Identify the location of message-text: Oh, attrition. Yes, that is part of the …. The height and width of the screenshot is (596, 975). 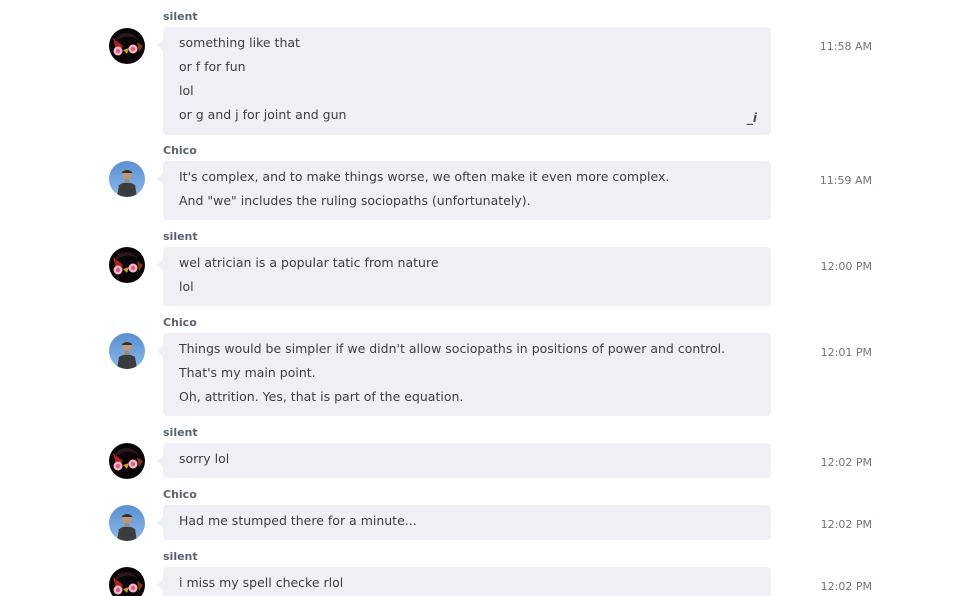
(321, 396).